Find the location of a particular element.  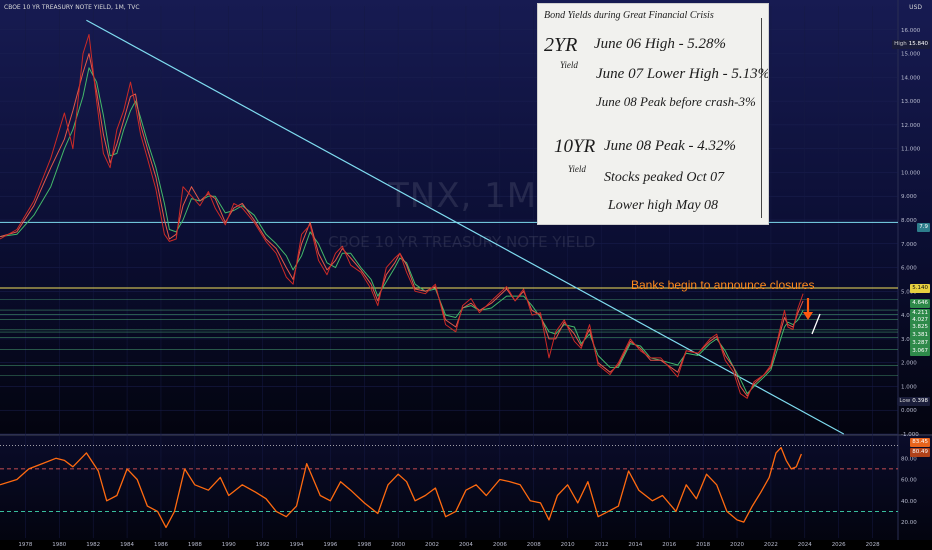

x-tick-label: 2020 is located at coordinates (737, 545).